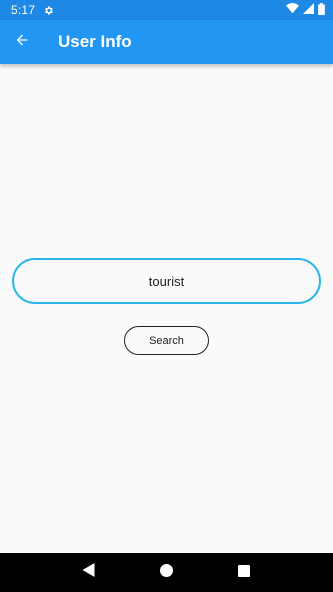  I want to click on wifi-icon, so click(292, 10).